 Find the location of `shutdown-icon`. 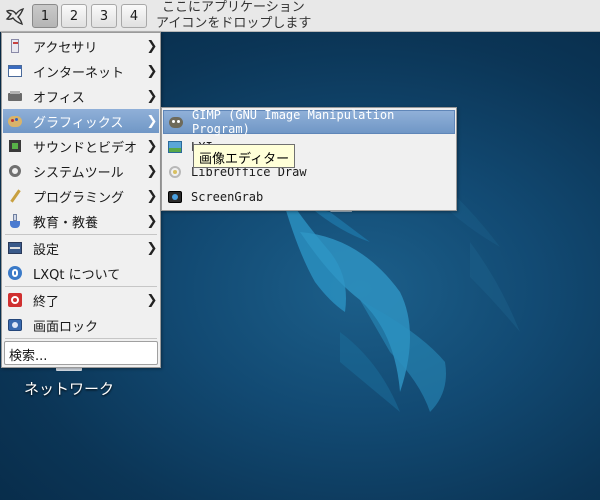

shutdown-icon is located at coordinates (15, 300).